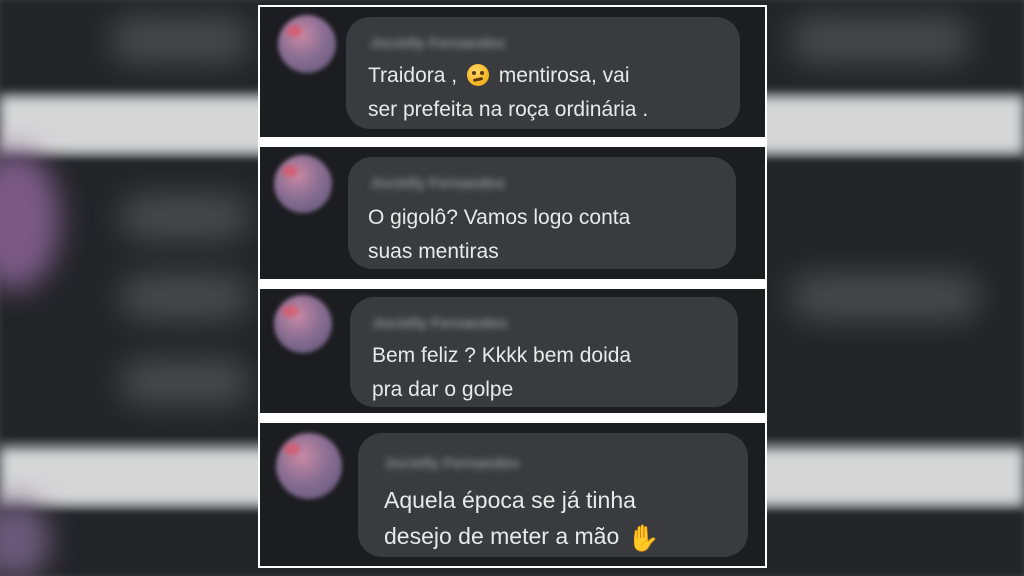 This screenshot has height=576, width=1024. I want to click on comment-text-line2: suas mentiras, so click(433, 251).